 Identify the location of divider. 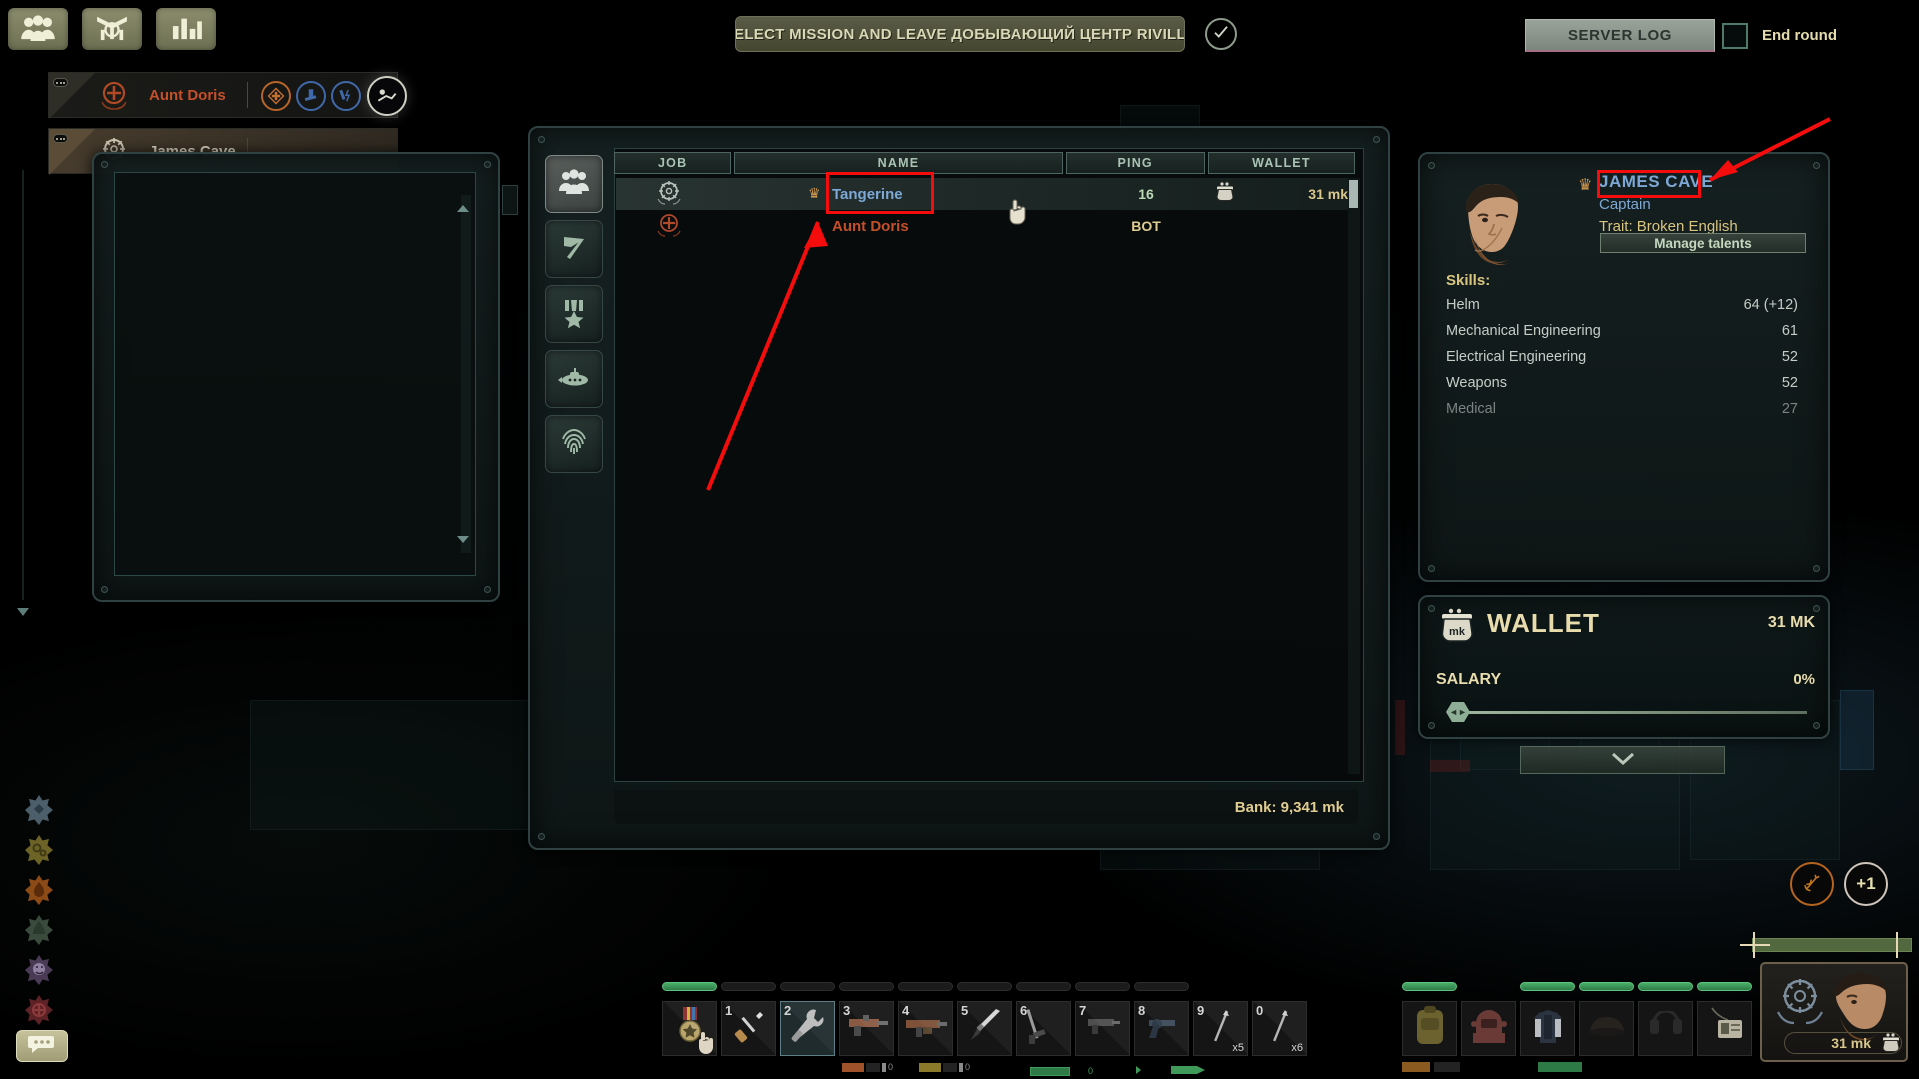
(247, 95).